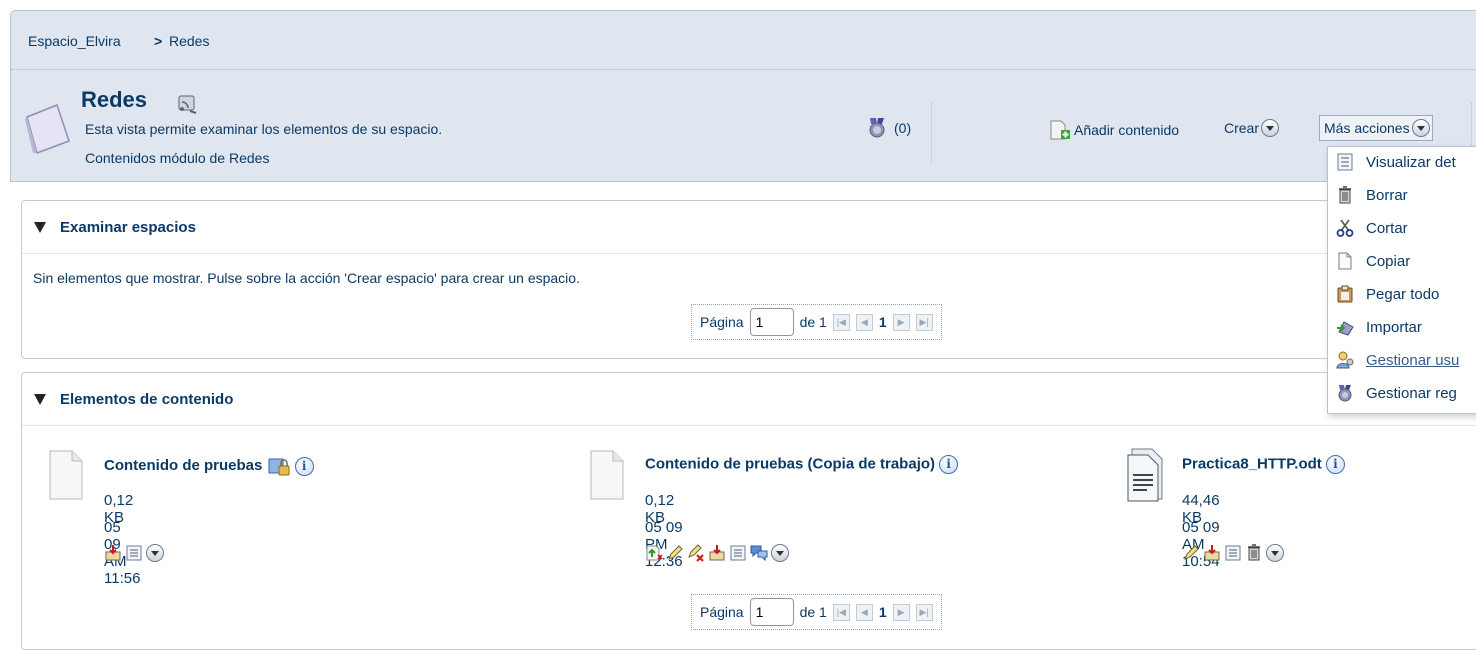 The height and width of the screenshot is (650, 1476). Describe the element at coordinates (188, 104) in the screenshot. I see `rss-feed-icon` at that location.